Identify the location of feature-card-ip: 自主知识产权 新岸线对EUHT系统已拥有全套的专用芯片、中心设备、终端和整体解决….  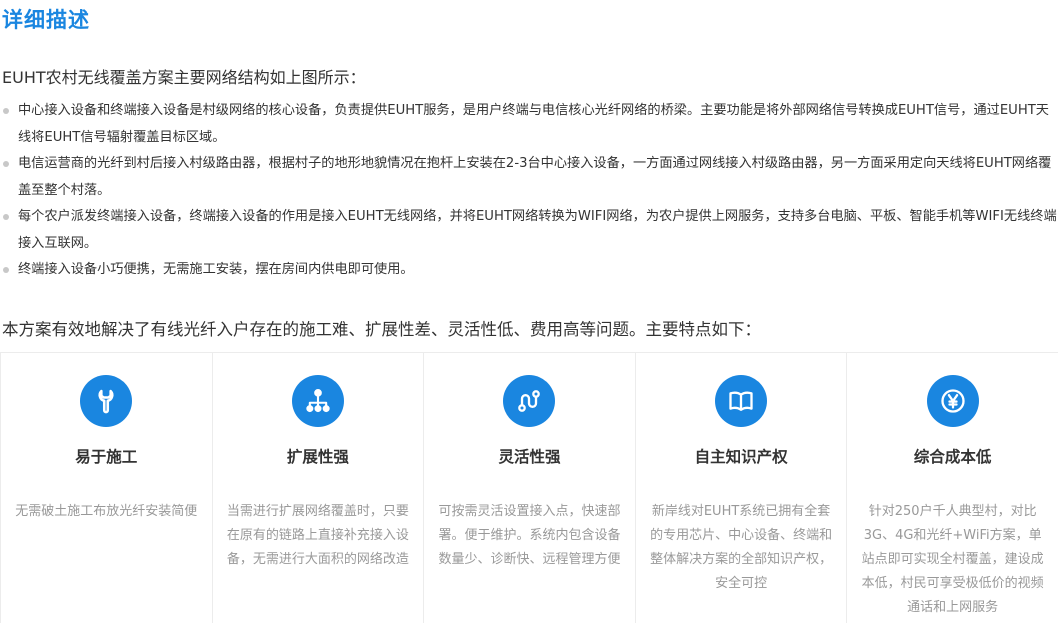
(740, 488).